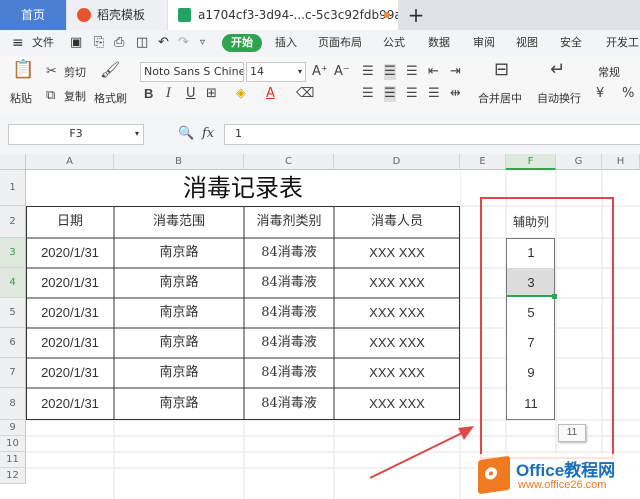  I want to click on menu-insert: 插入, so click(286, 43).